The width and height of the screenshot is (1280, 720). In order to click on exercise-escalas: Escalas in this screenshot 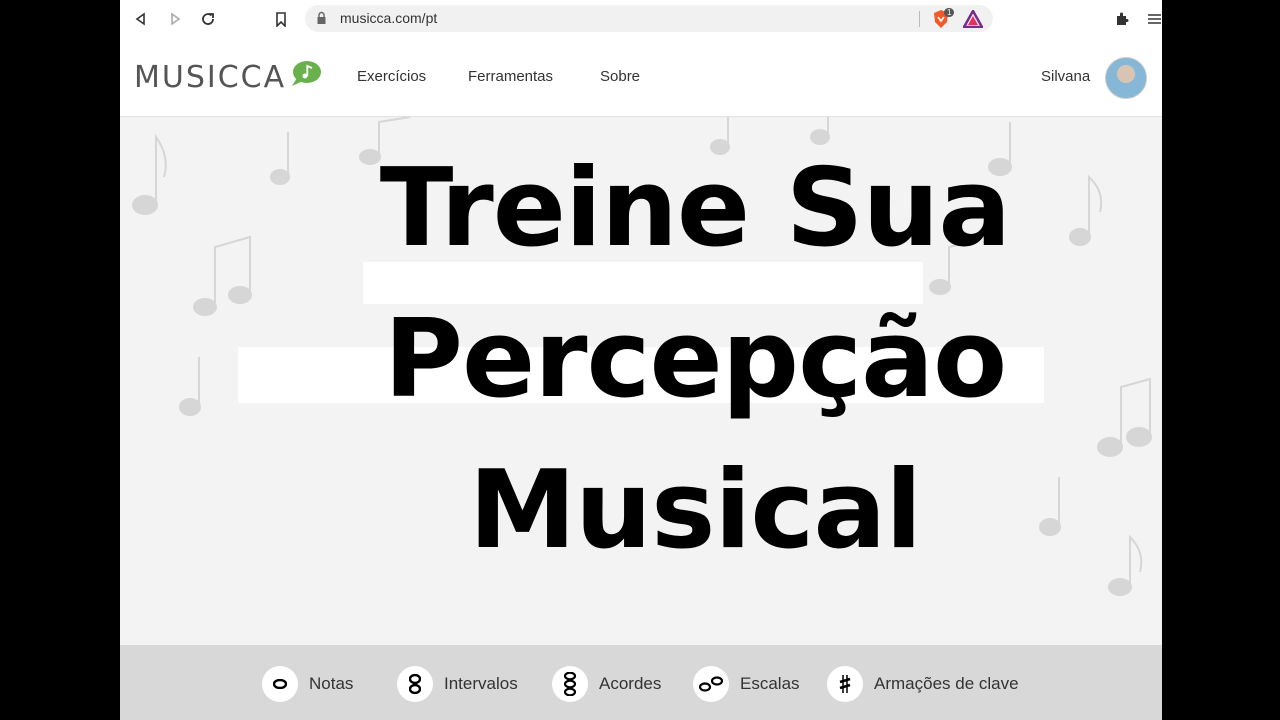, I will do `click(746, 684)`.